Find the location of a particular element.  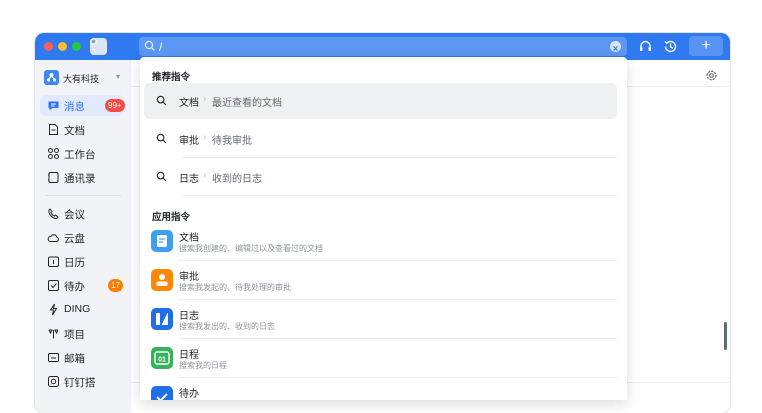

close-window-button is located at coordinates (48, 46).